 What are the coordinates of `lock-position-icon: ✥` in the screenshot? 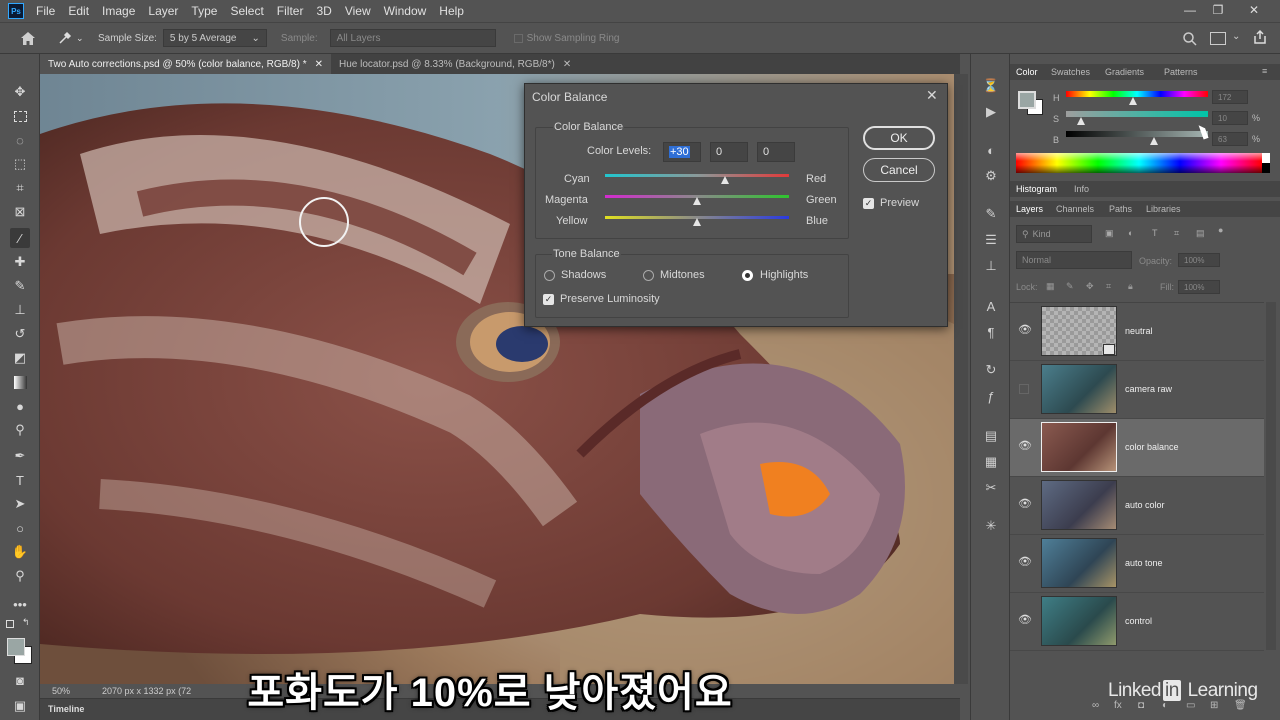 It's located at (1090, 286).